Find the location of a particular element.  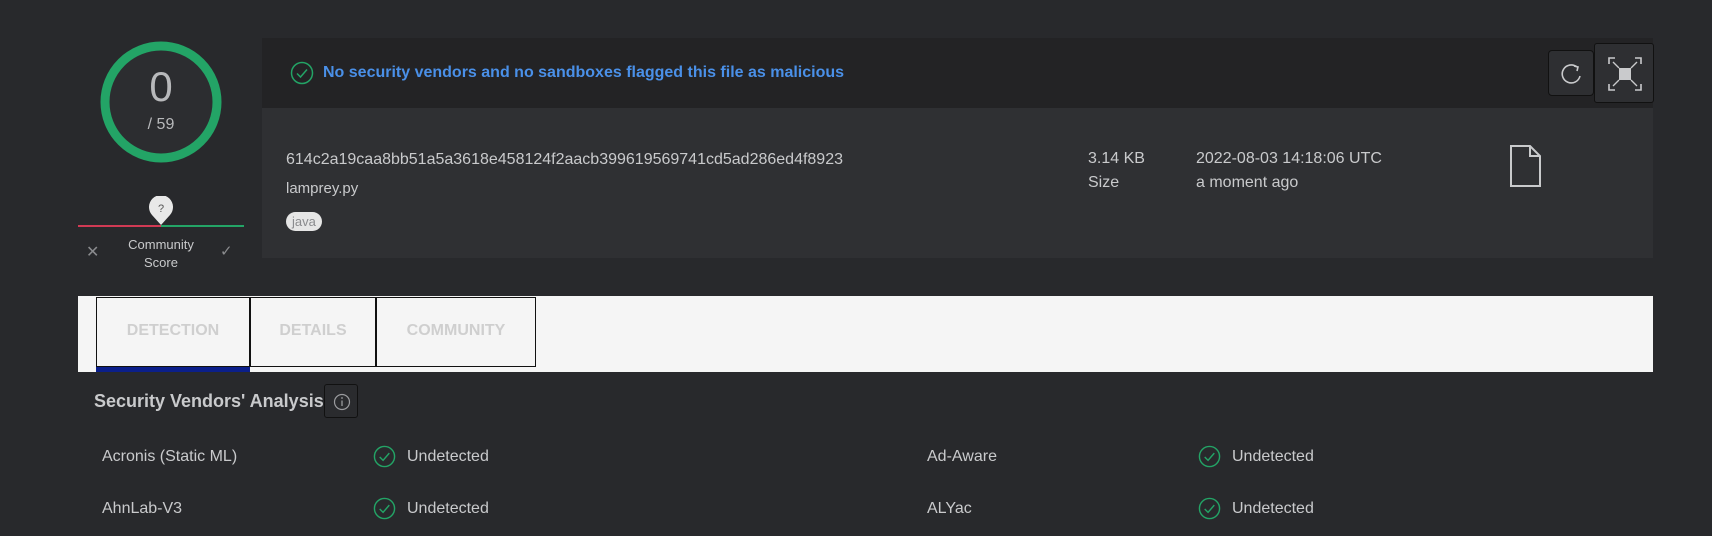

score-value: 0 is located at coordinates (161, 86).